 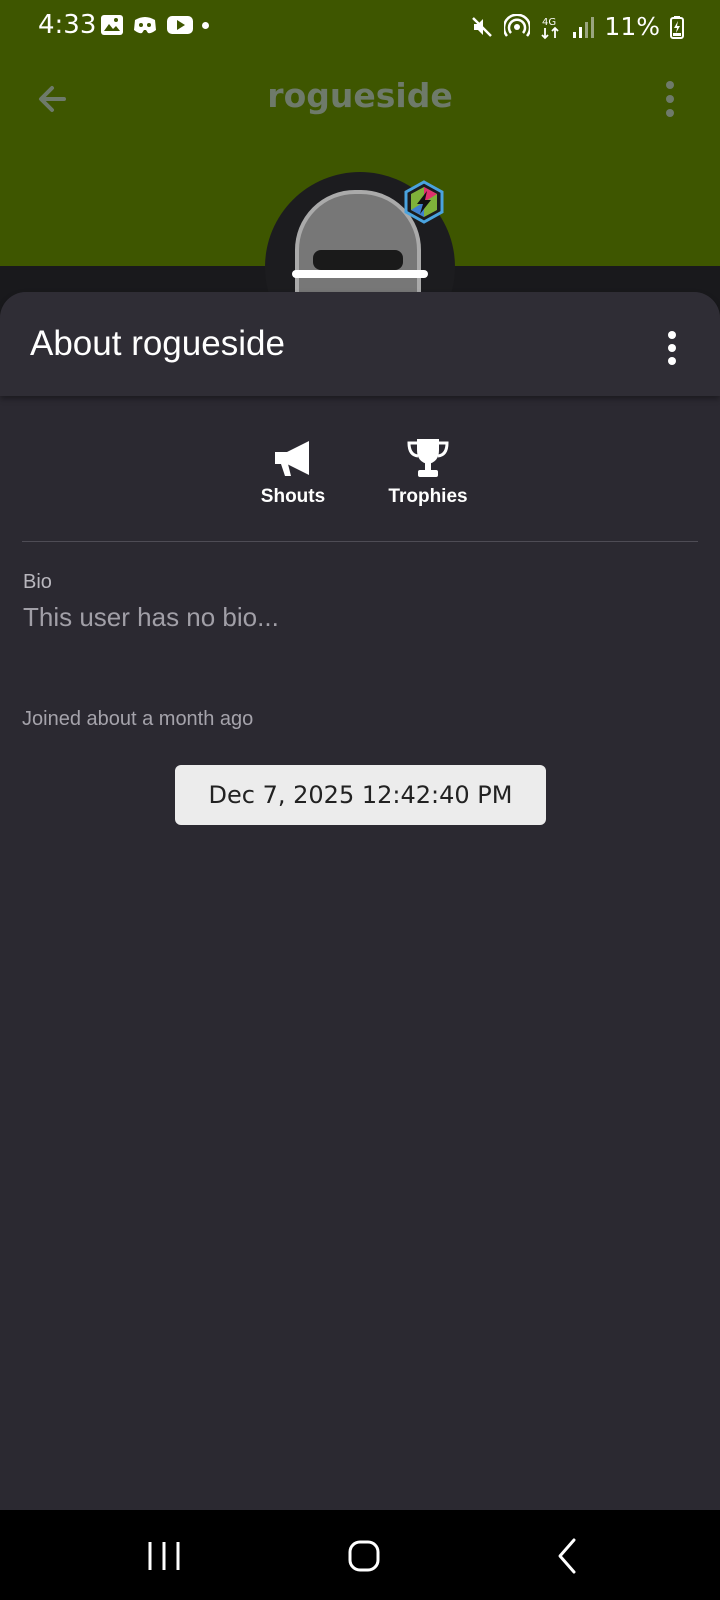 I want to click on back-icon, so click(x=568, y=1556).